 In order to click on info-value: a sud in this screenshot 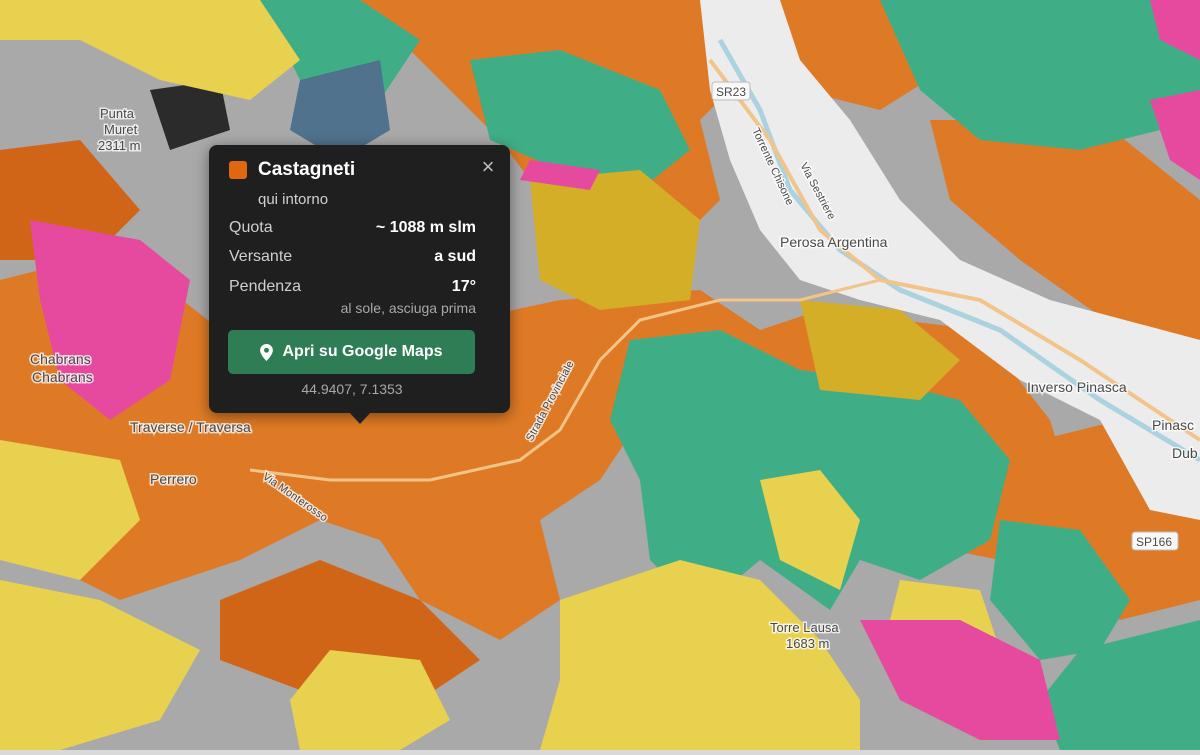, I will do `click(455, 256)`.